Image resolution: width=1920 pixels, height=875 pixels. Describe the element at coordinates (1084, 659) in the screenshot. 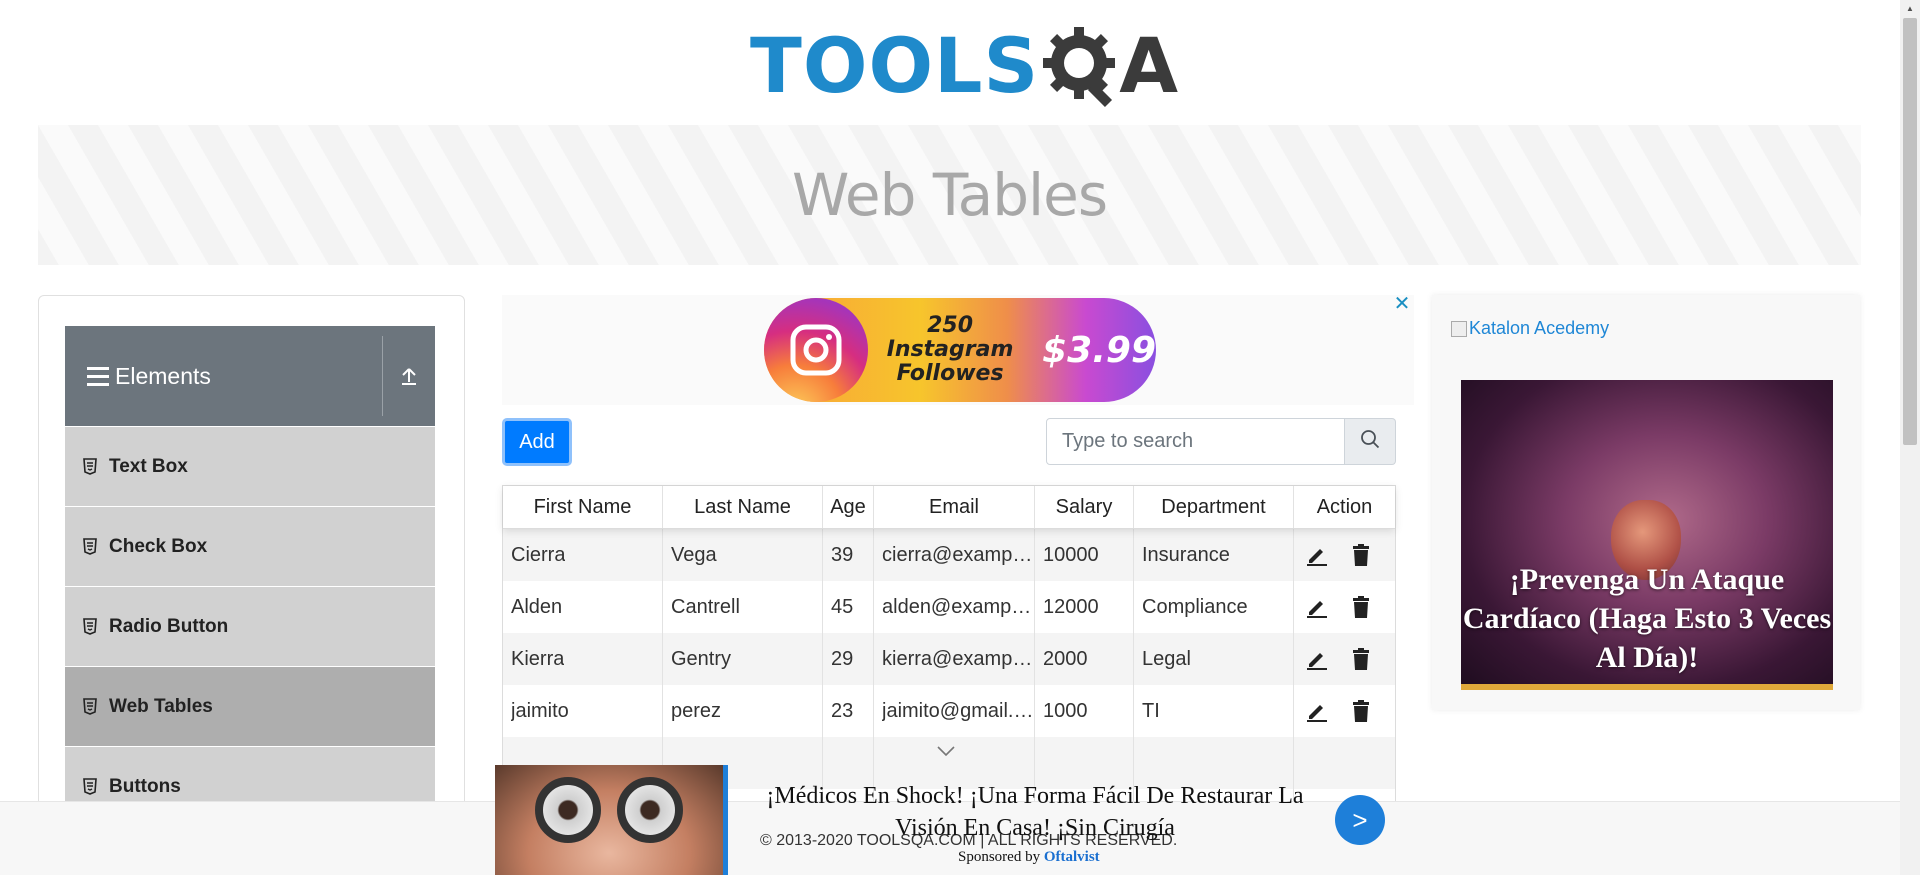

I see `cell-salary: 2000` at that location.